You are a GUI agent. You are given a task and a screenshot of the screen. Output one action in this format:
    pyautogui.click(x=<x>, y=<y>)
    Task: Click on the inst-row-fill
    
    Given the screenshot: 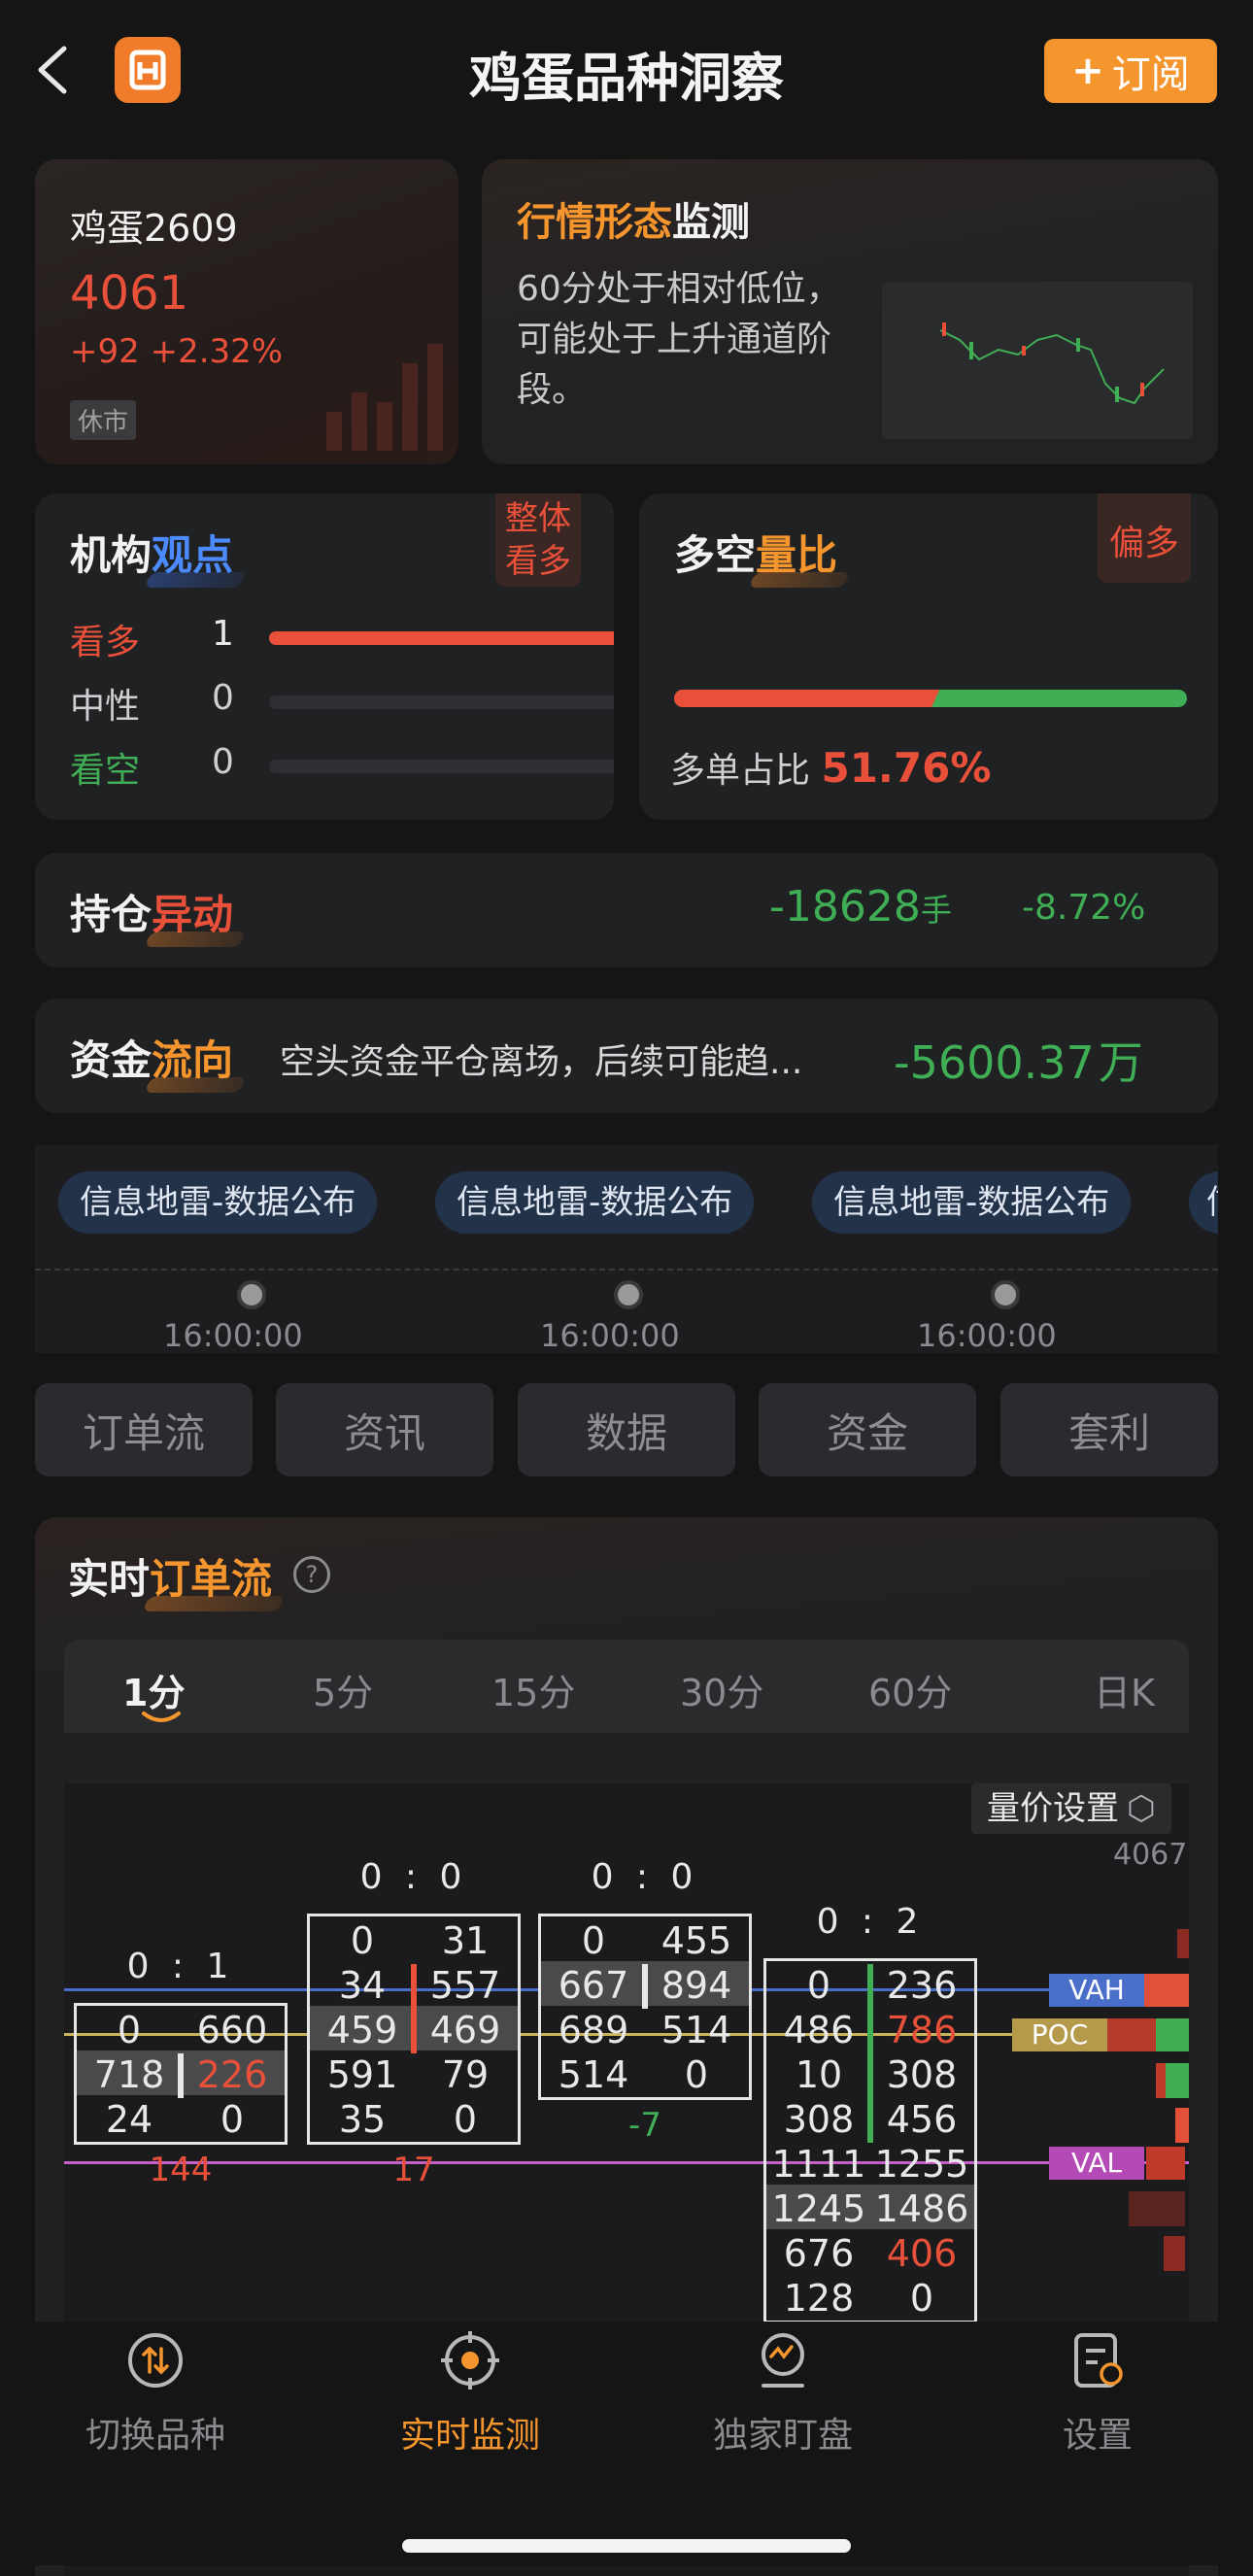 What is the action you would take?
    pyautogui.click(x=441, y=638)
    